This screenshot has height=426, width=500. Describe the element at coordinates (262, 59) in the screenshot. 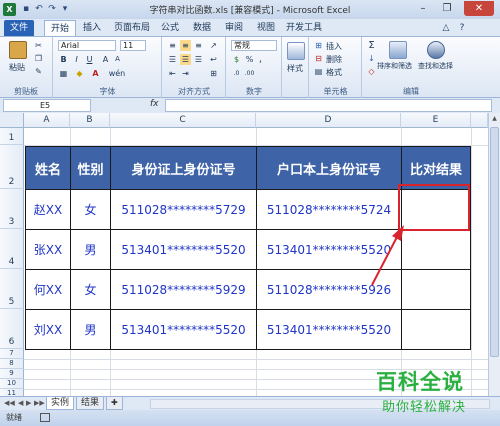

I see `comma-button: ，` at that location.